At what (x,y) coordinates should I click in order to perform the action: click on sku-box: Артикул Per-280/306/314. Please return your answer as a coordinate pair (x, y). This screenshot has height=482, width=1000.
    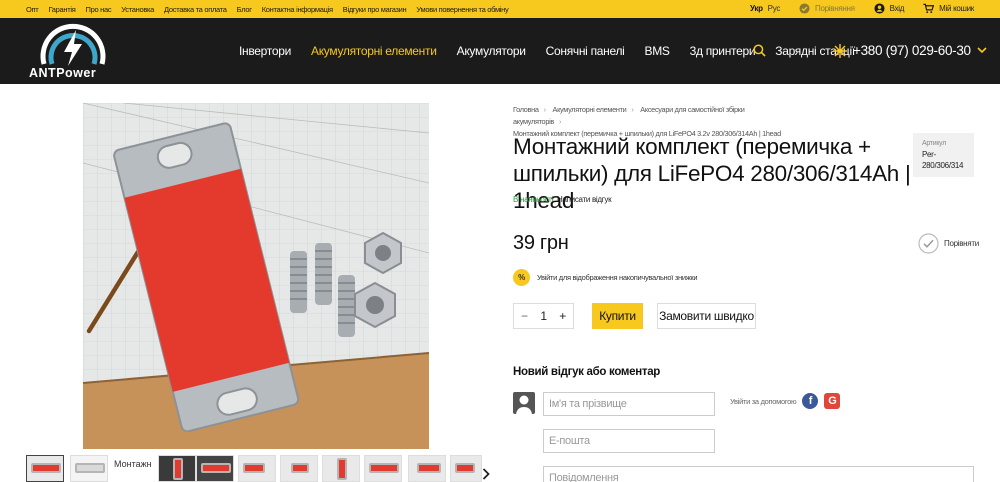
    Looking at the image, I should click on (943, 155).